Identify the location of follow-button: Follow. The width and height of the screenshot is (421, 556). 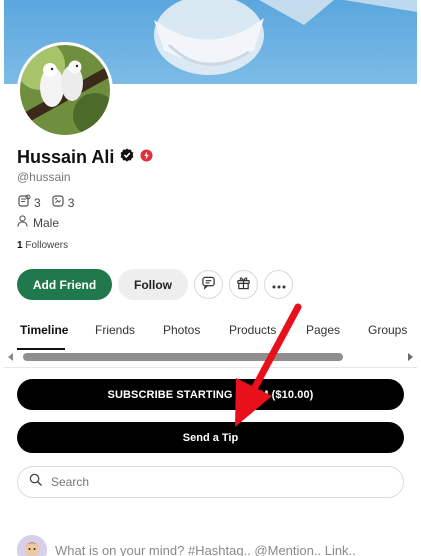
(153, 284).